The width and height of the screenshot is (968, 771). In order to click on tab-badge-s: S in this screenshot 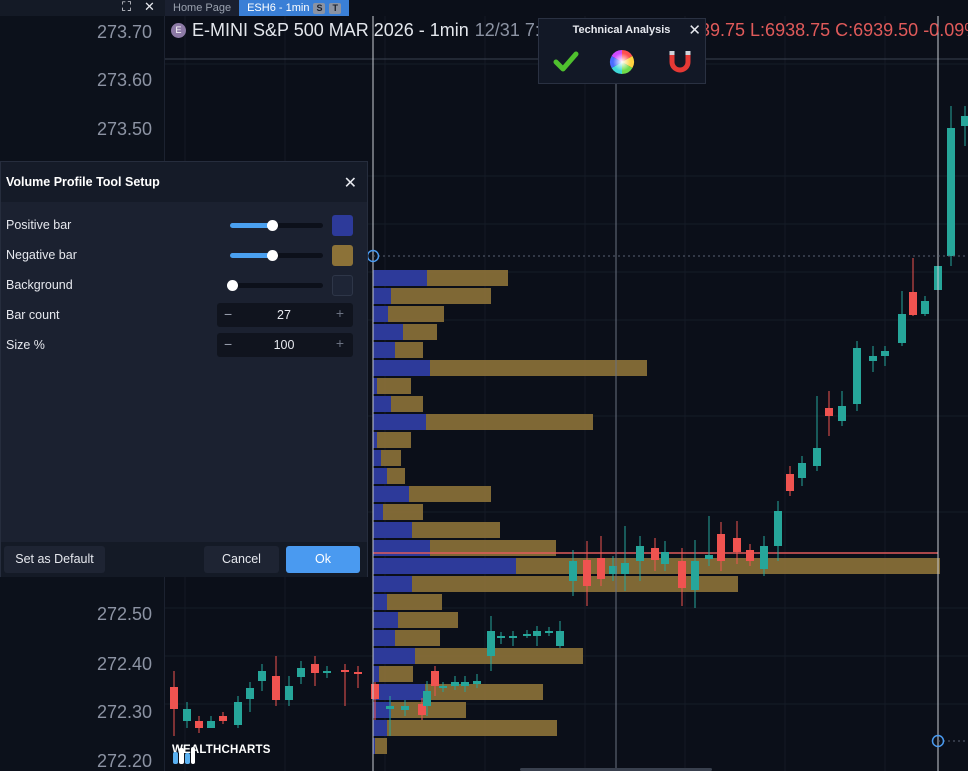, I will do `click(319, 8)`.